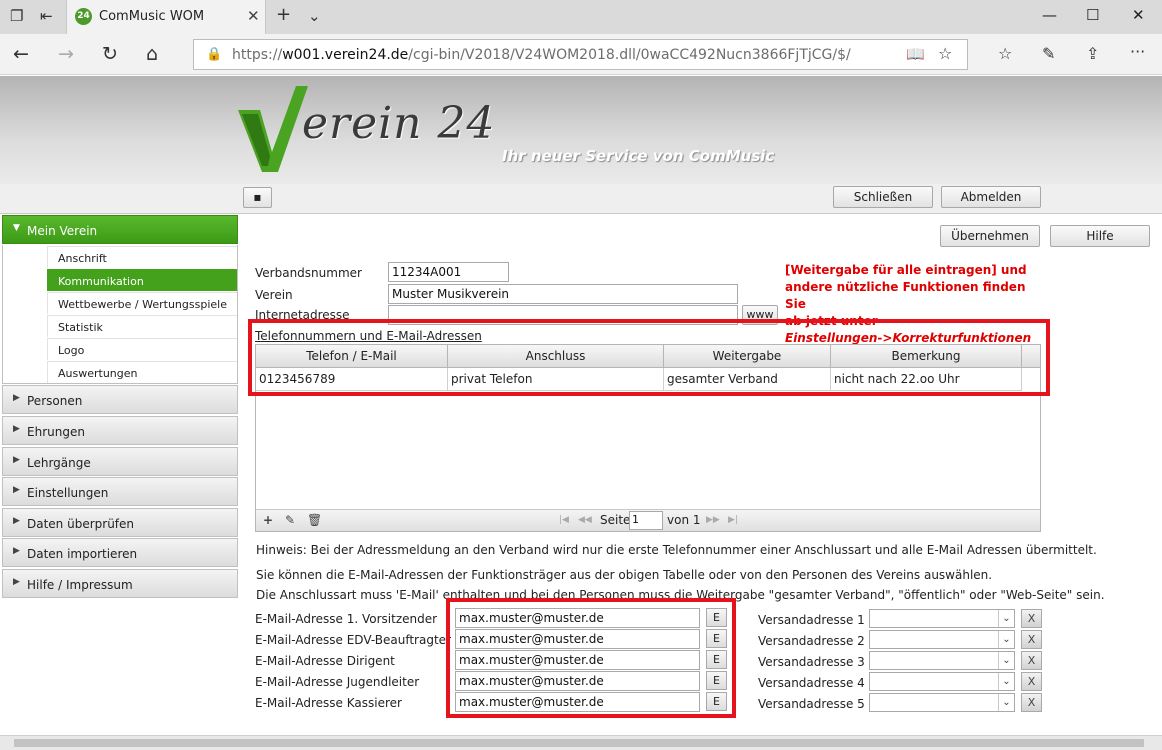  I want to click on minimize-icon: —, so click(1049, 15).